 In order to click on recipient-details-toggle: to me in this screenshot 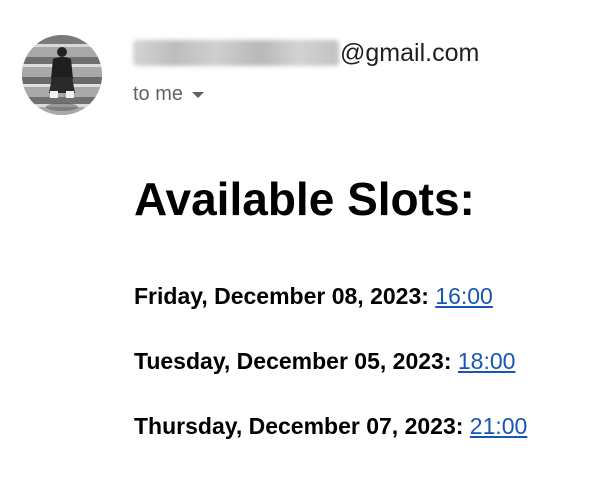, I will do `click(169, 94)`.